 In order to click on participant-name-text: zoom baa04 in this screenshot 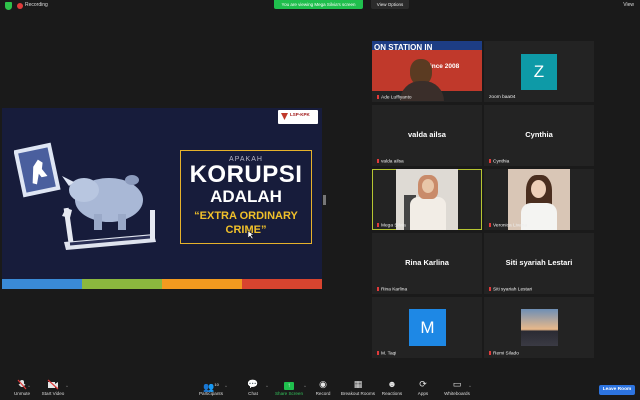, I will do `click(502, 97)`.